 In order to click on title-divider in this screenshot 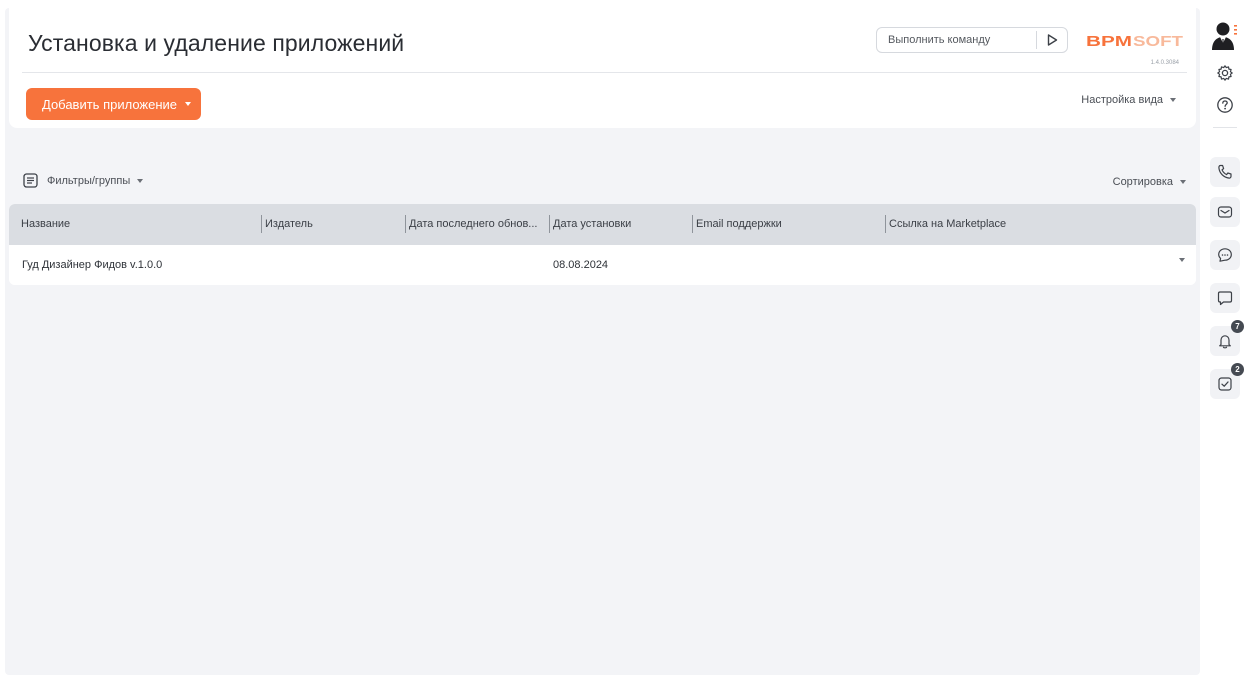, I will do `click(604, 72)`.